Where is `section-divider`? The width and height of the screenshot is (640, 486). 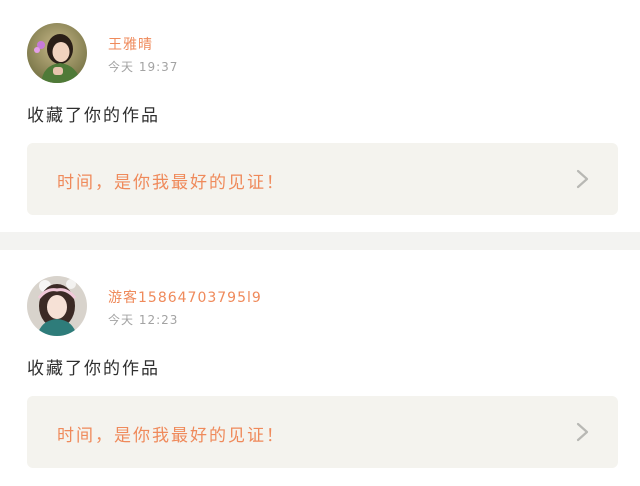
section-divider is located at coordinates (320, 241).